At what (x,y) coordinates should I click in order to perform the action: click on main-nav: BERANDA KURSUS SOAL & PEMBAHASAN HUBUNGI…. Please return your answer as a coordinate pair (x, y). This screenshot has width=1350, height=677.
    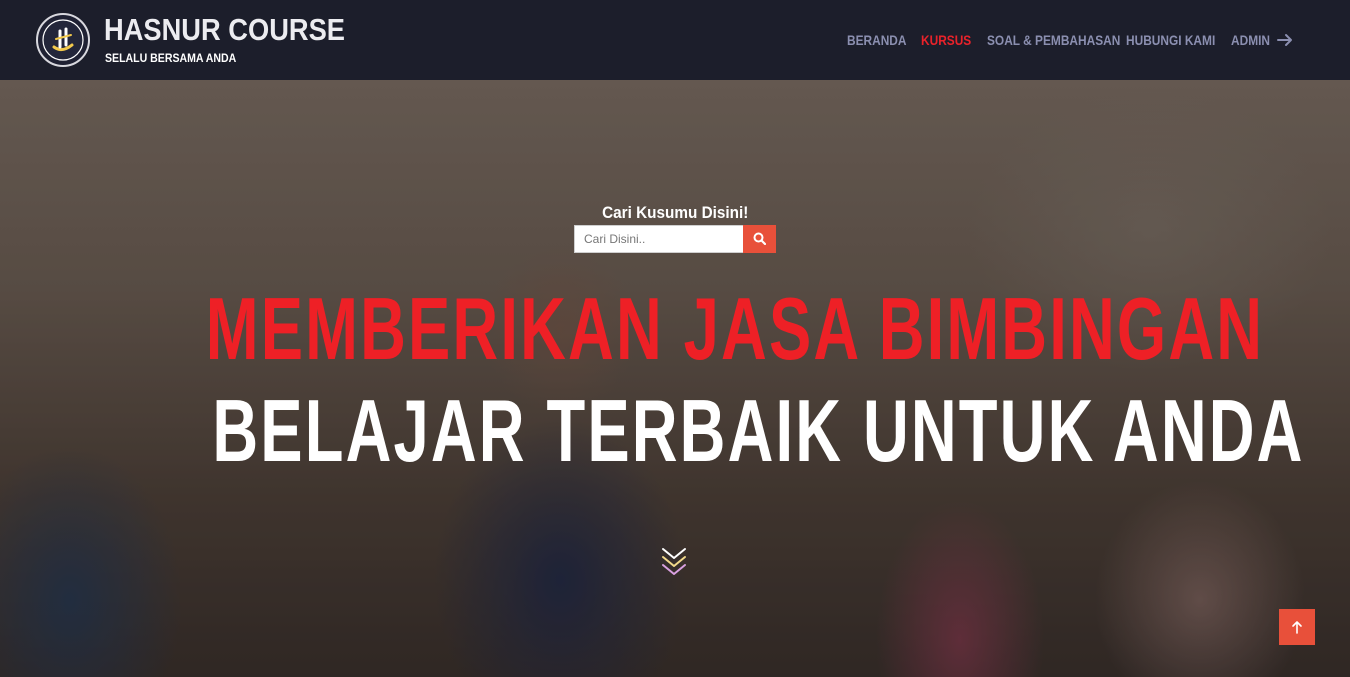
    Looking at the image, I should click on (675, 41).